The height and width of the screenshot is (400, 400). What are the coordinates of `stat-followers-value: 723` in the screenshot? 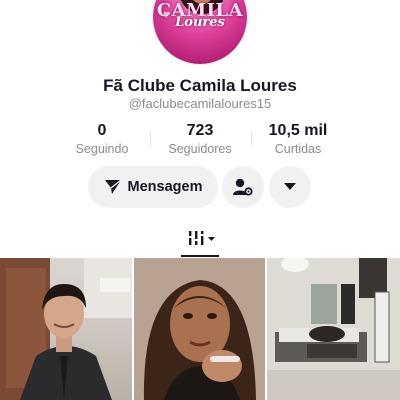 It's located at (200, 130).